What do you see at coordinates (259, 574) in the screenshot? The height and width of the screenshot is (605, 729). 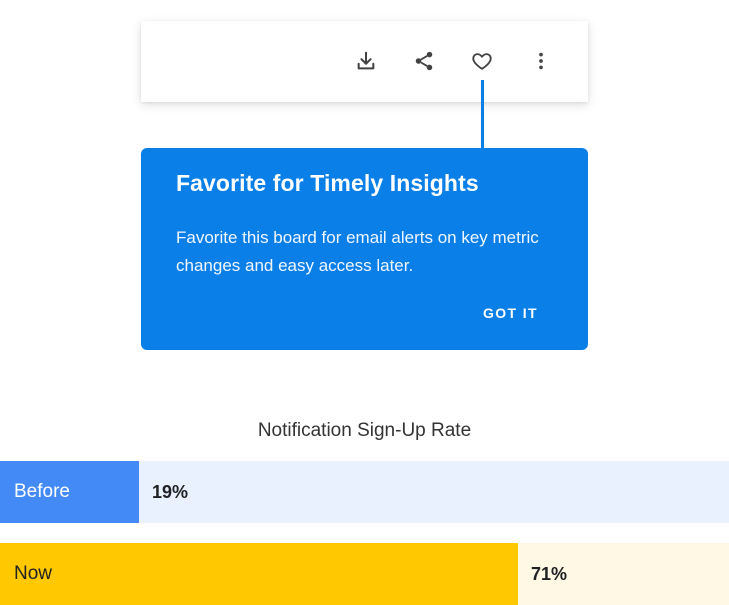 I see `bar-fill-now` at bounding box center [259, 574].